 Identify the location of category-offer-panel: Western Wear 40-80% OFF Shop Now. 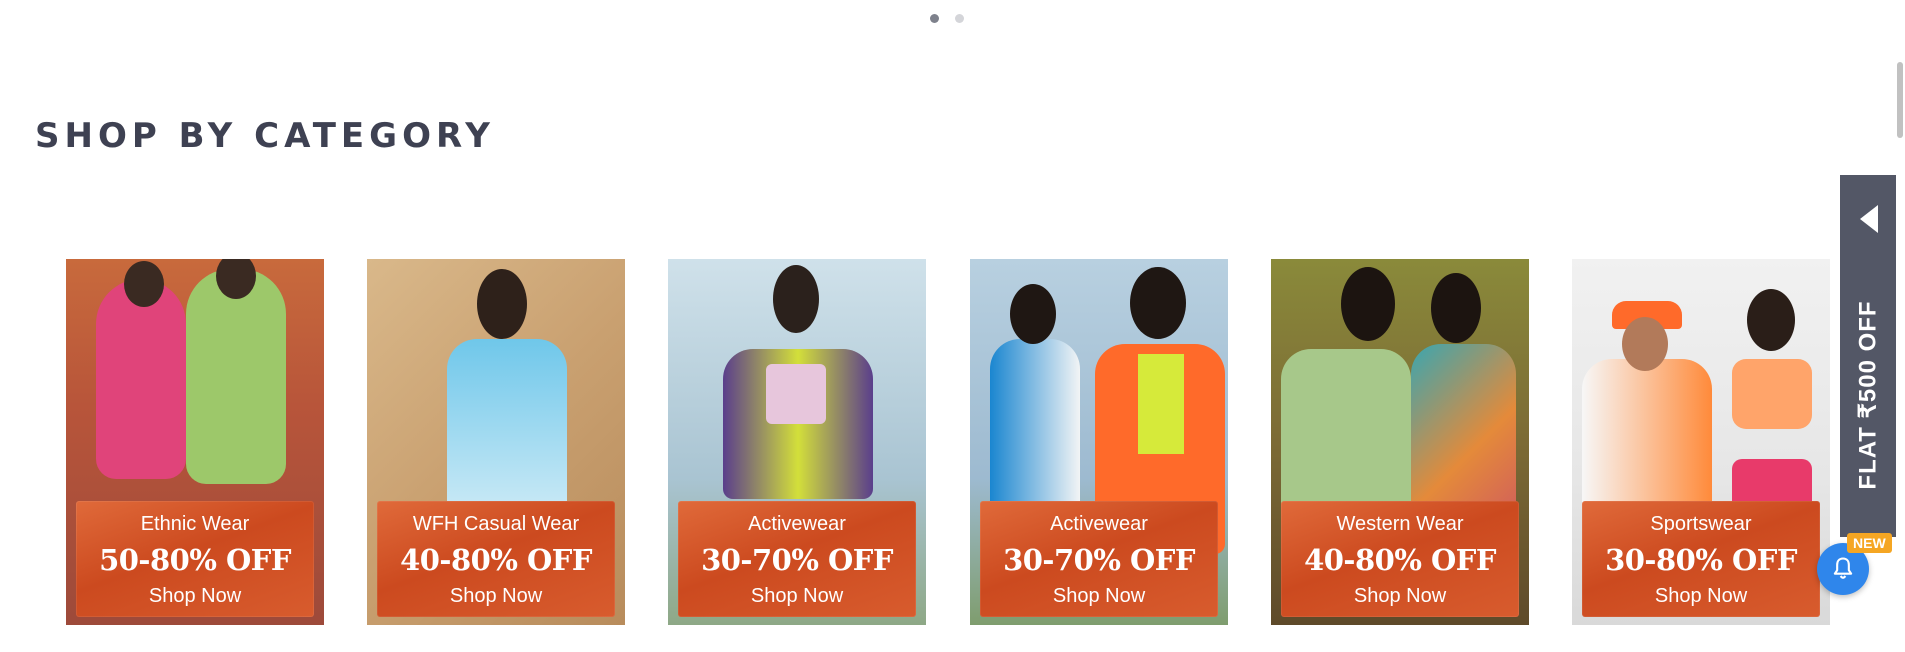
(1400, 559).